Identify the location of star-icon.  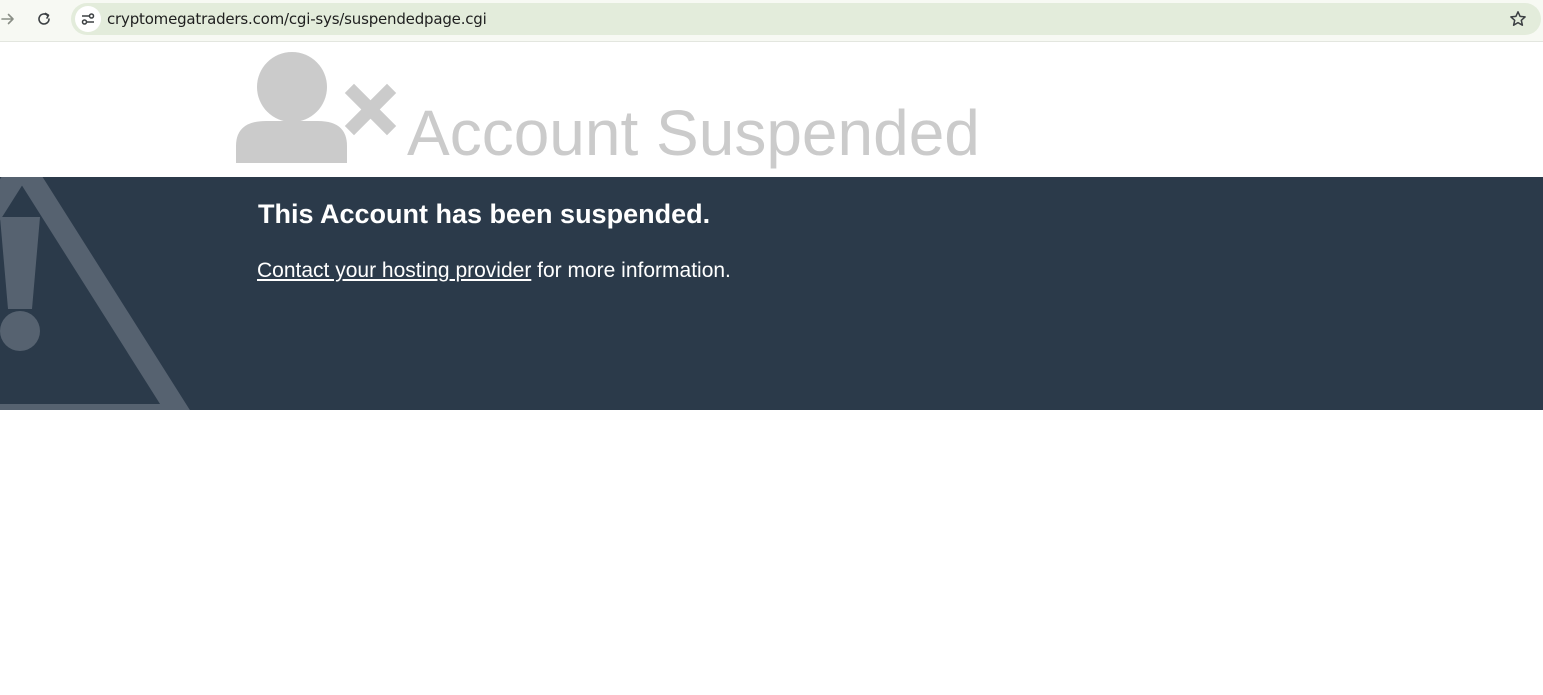
(1518, 18).